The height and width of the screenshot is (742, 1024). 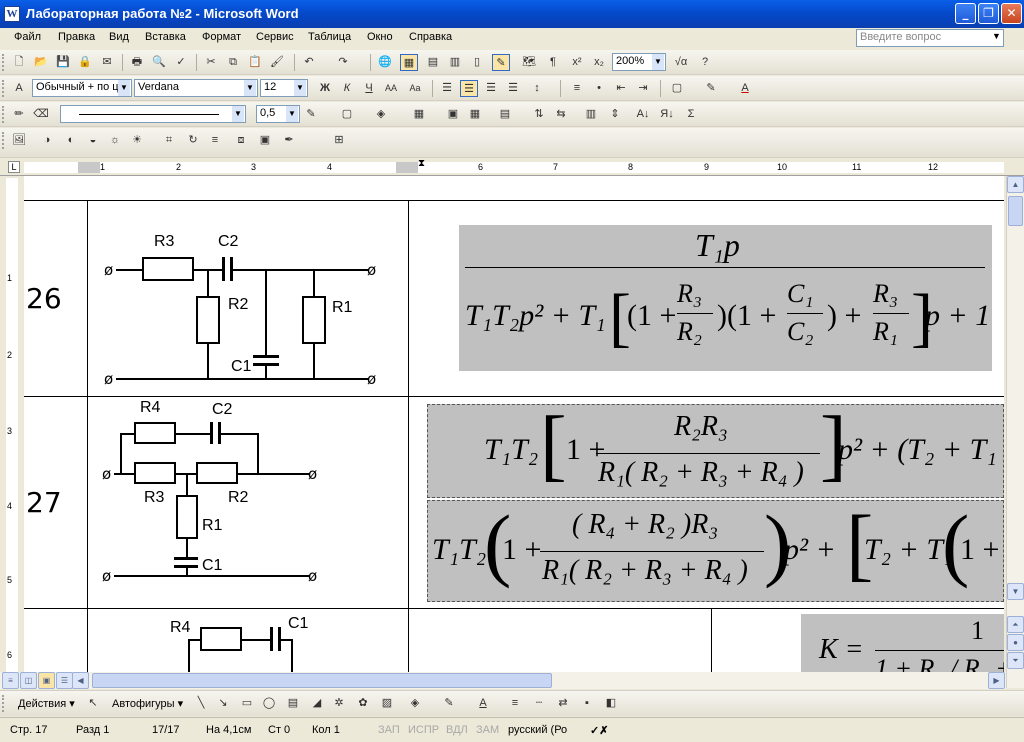 I want to click on bold-icon: Ж, so click(x=325, y=88).